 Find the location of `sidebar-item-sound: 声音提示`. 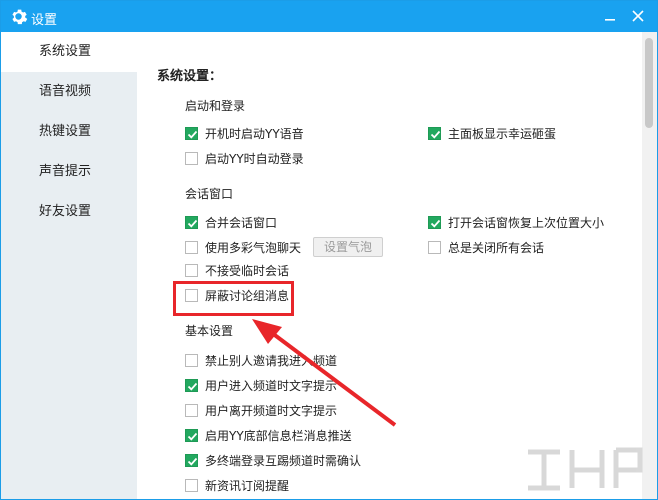

sidebar-item-sound: 声音提示 is located at coordinates (69, 172).